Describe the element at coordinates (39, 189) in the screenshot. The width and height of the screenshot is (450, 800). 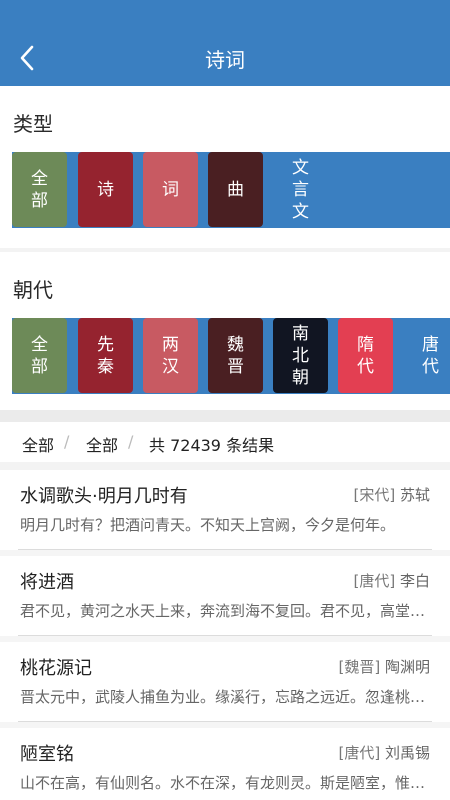
I see `type-chip-all: 全部` at that location.